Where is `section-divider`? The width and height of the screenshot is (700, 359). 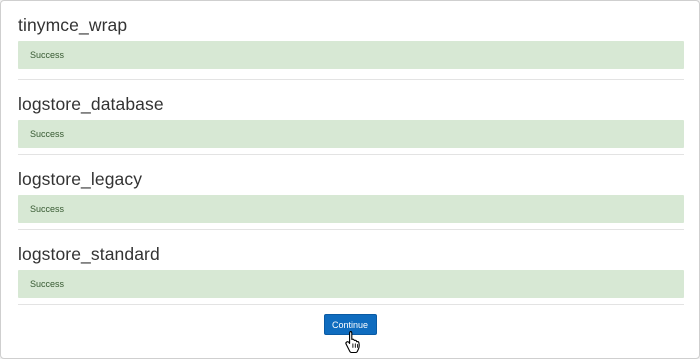
section-divider is located at coordinates (351, 304).